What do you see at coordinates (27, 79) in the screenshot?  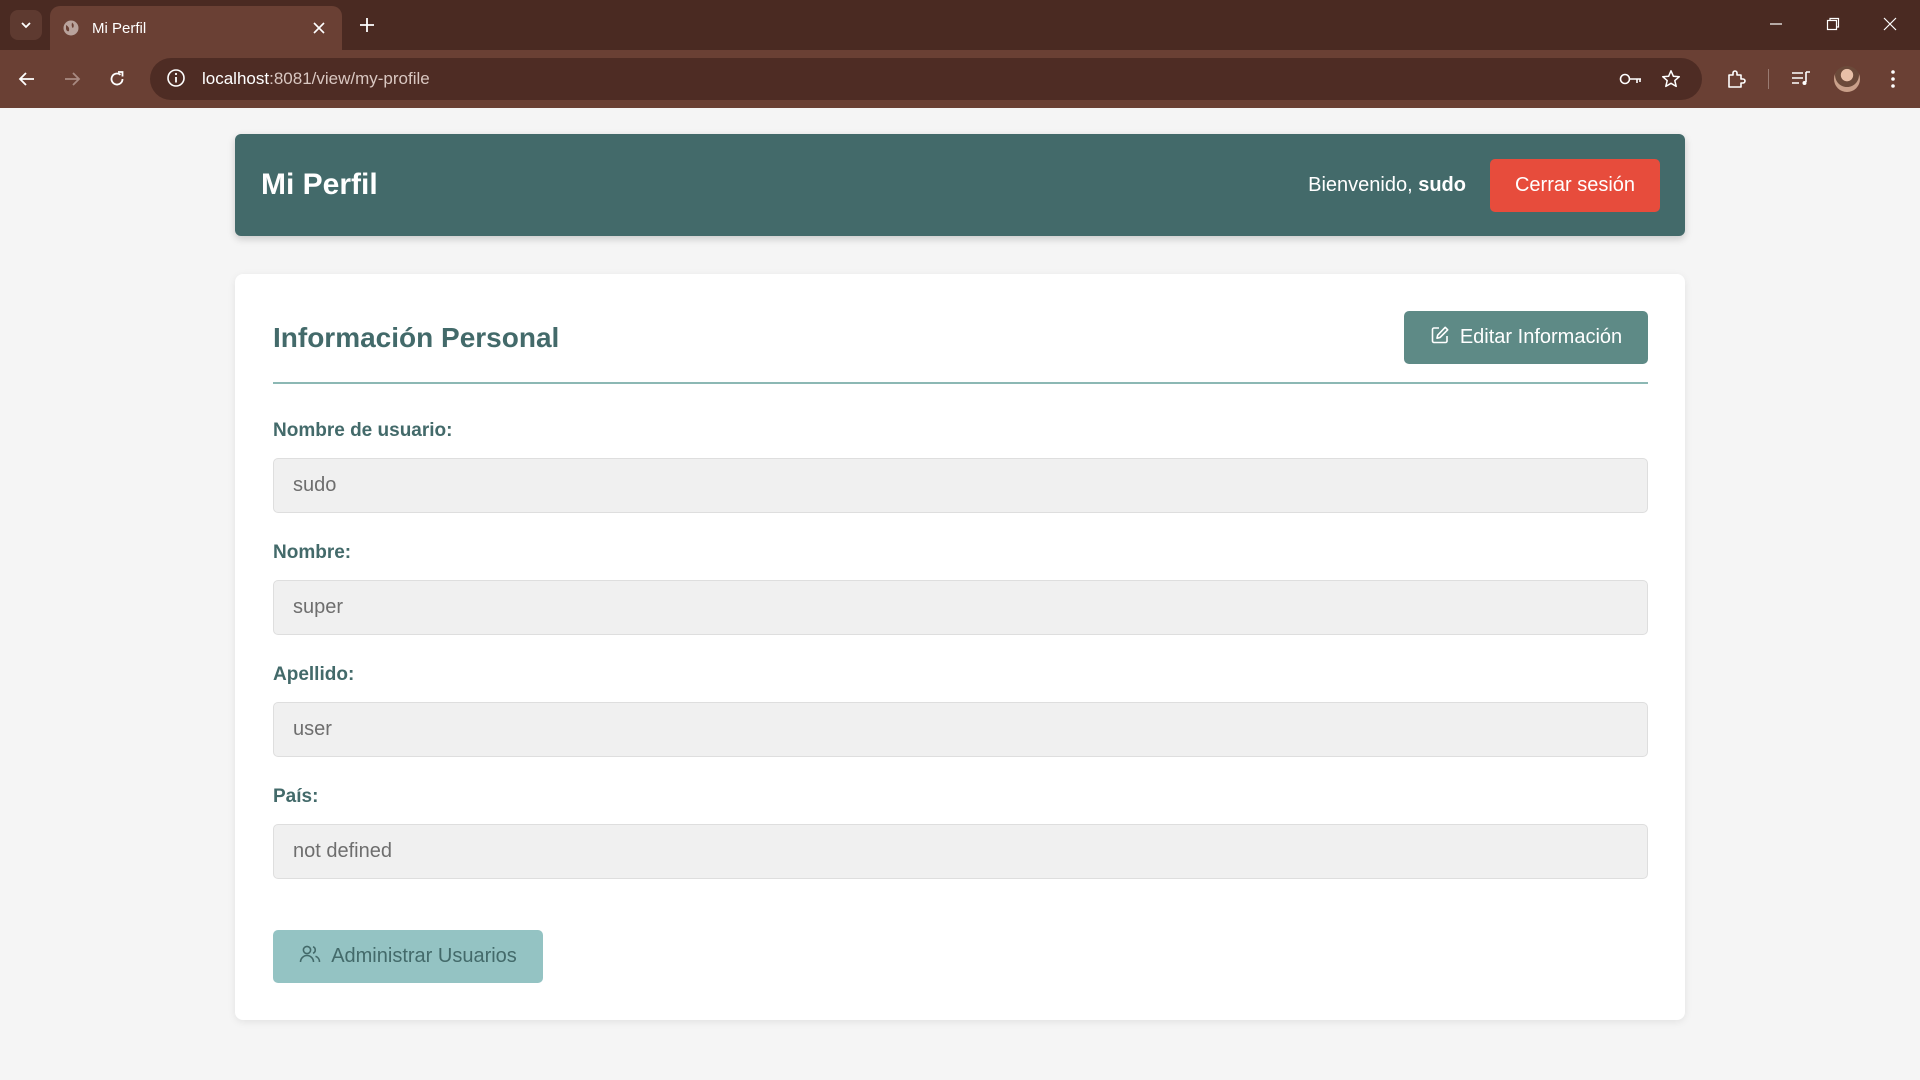 I see `back-icon` at bounding box center [27, 79].